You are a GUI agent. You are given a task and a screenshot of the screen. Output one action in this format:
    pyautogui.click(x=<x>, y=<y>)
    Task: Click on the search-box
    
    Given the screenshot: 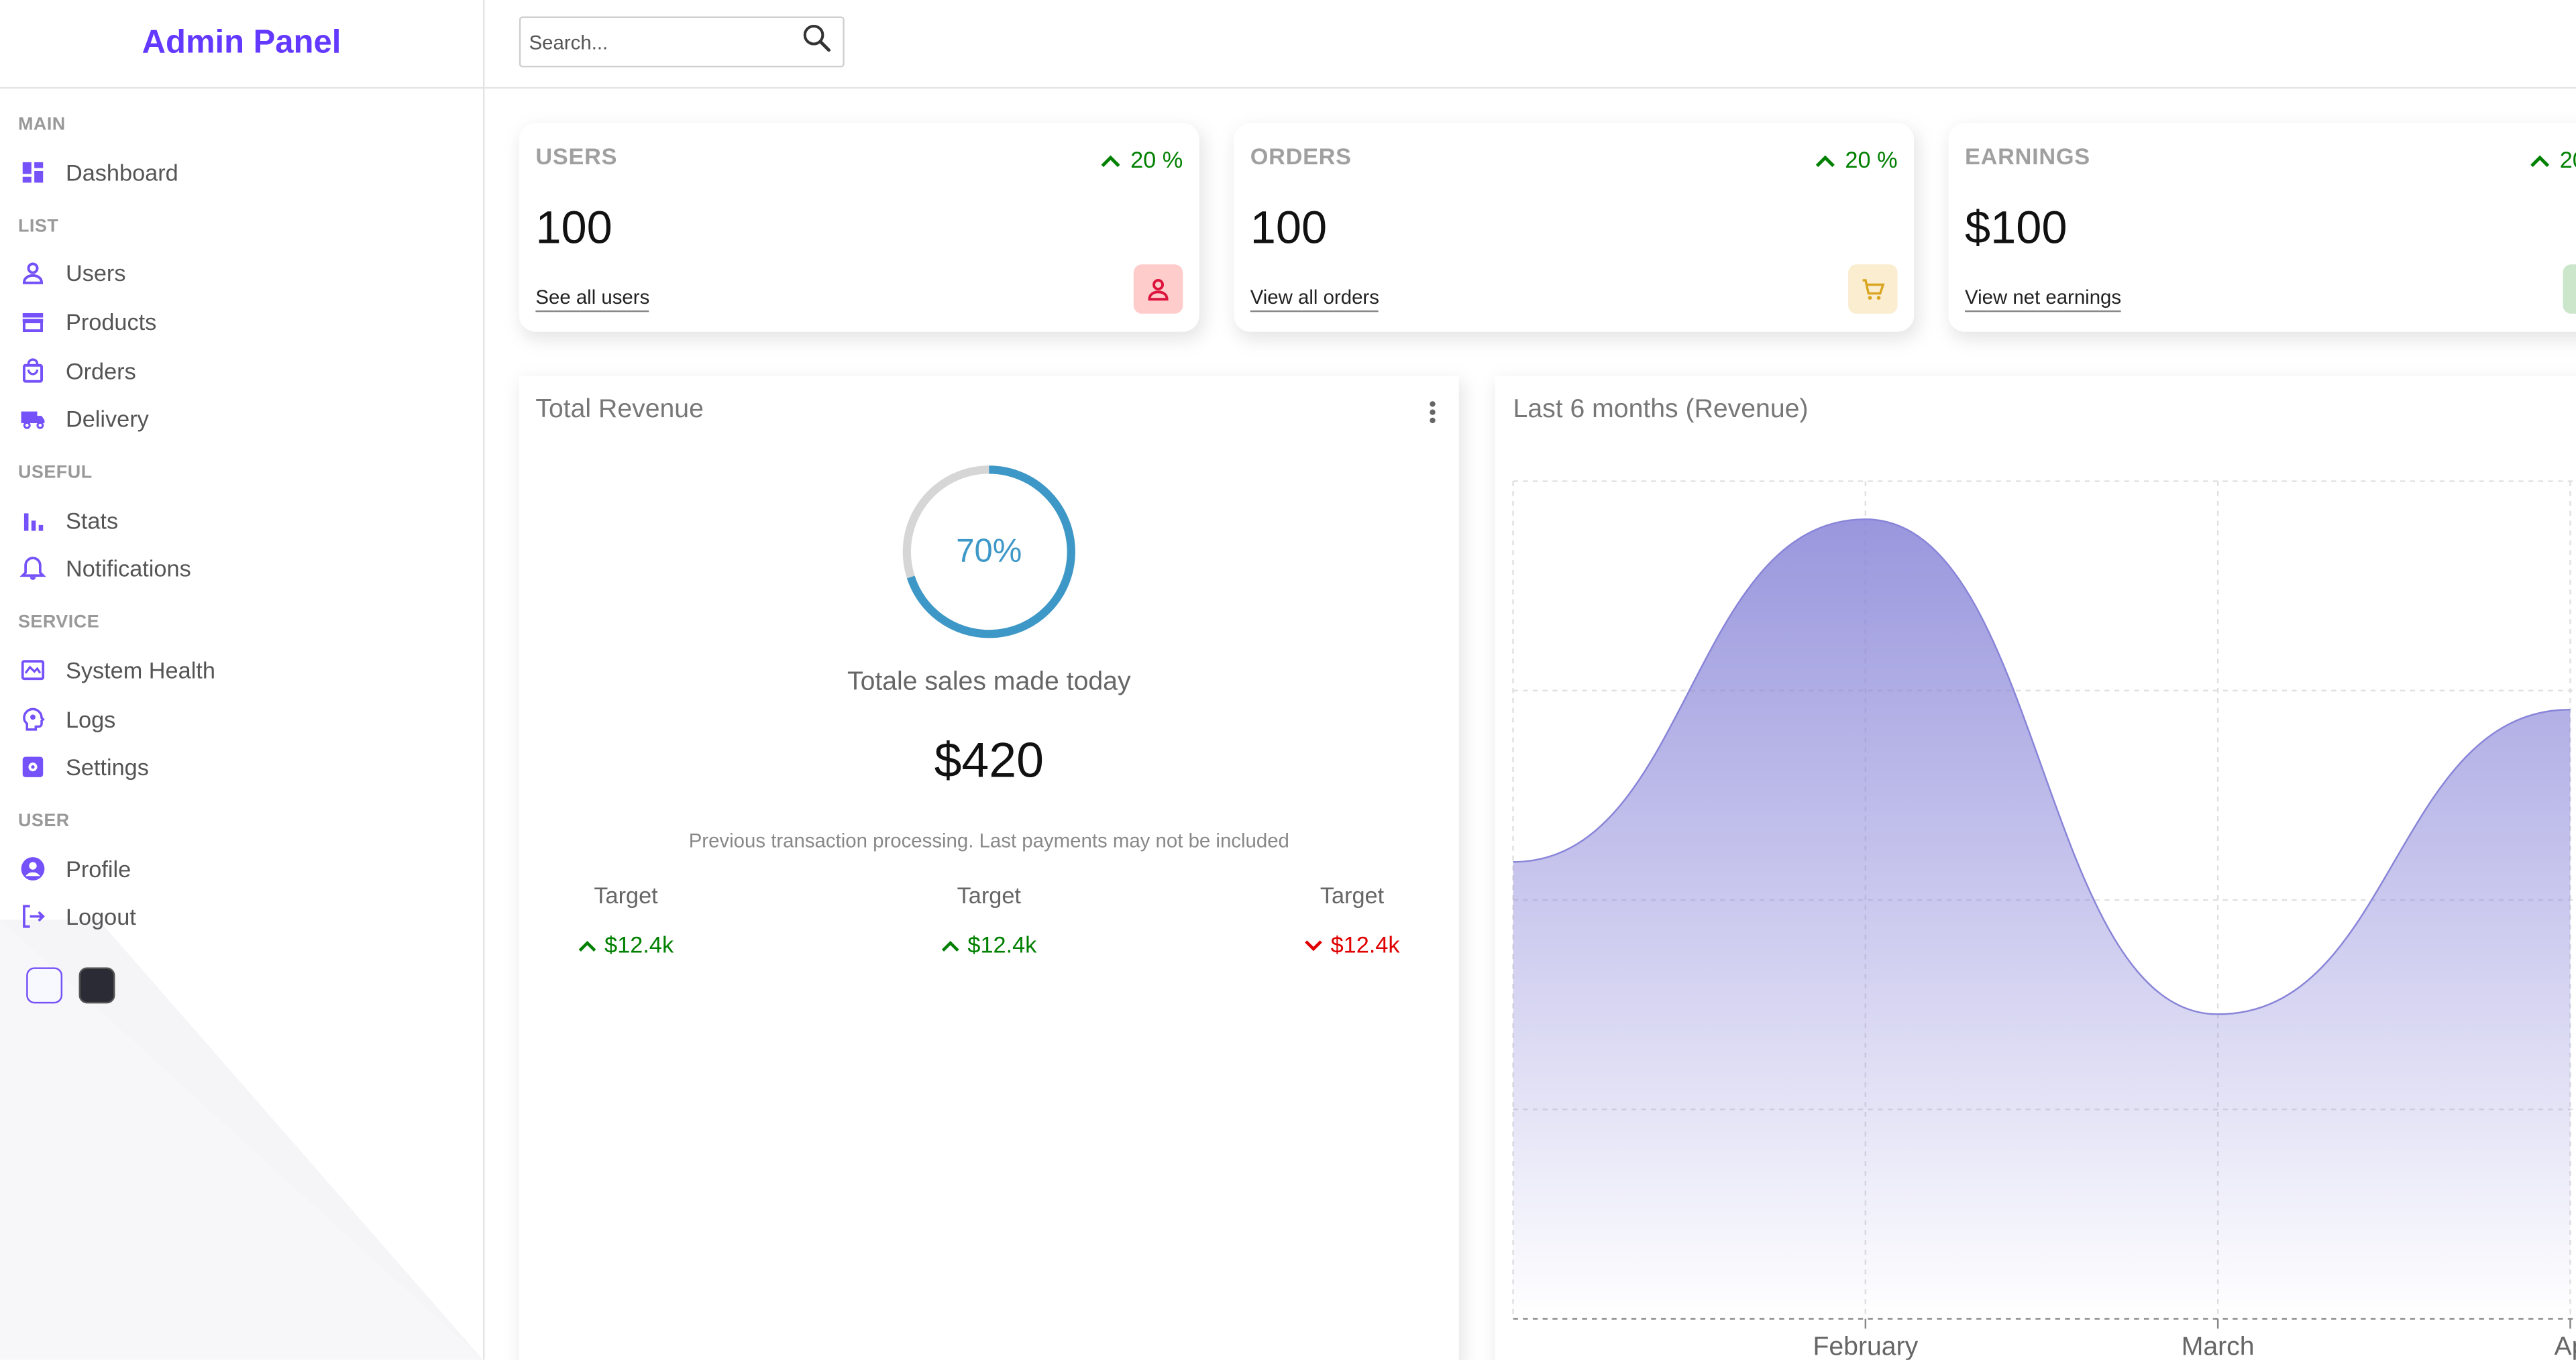 What is the action you would take?
    pyautogui.click(x=682, y=42)
    